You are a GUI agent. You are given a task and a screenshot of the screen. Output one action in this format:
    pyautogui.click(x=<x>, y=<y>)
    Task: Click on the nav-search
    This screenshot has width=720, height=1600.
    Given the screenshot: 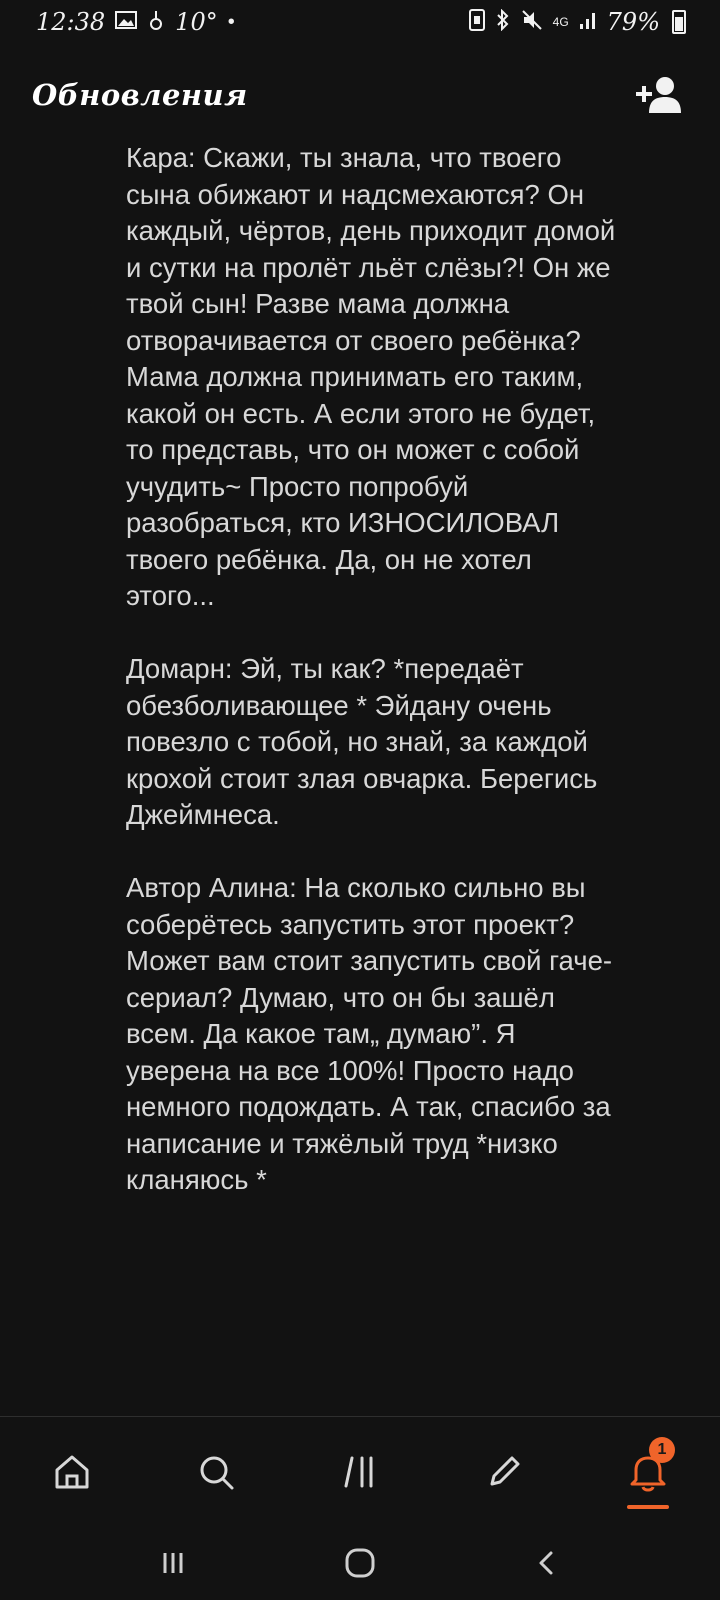 What is the action you would take?
    pyautogui.click(x=216, y=1472)
    